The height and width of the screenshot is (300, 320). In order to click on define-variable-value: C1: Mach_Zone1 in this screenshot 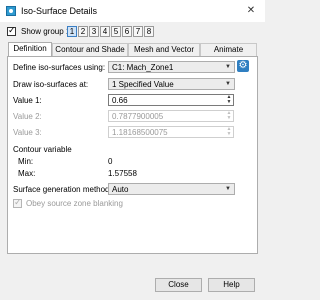, I will do `click(143, 67)`.